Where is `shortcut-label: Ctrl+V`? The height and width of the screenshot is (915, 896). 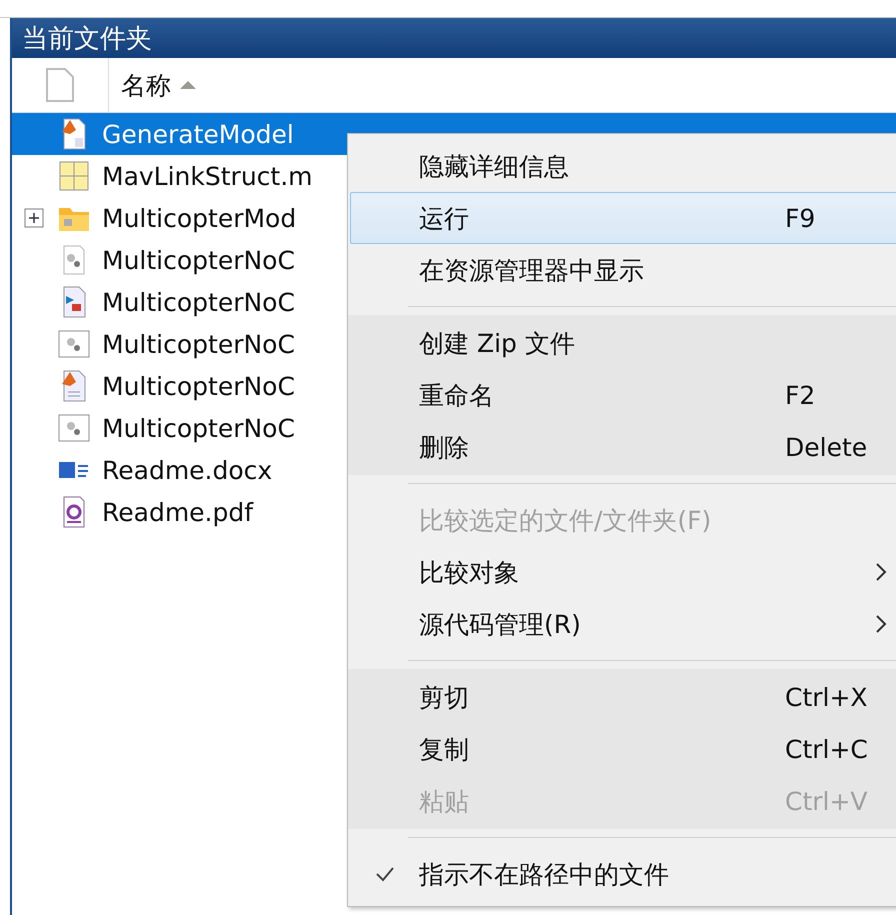 shortcut-label: Ctrl+V is located at coordinates (826, 801).